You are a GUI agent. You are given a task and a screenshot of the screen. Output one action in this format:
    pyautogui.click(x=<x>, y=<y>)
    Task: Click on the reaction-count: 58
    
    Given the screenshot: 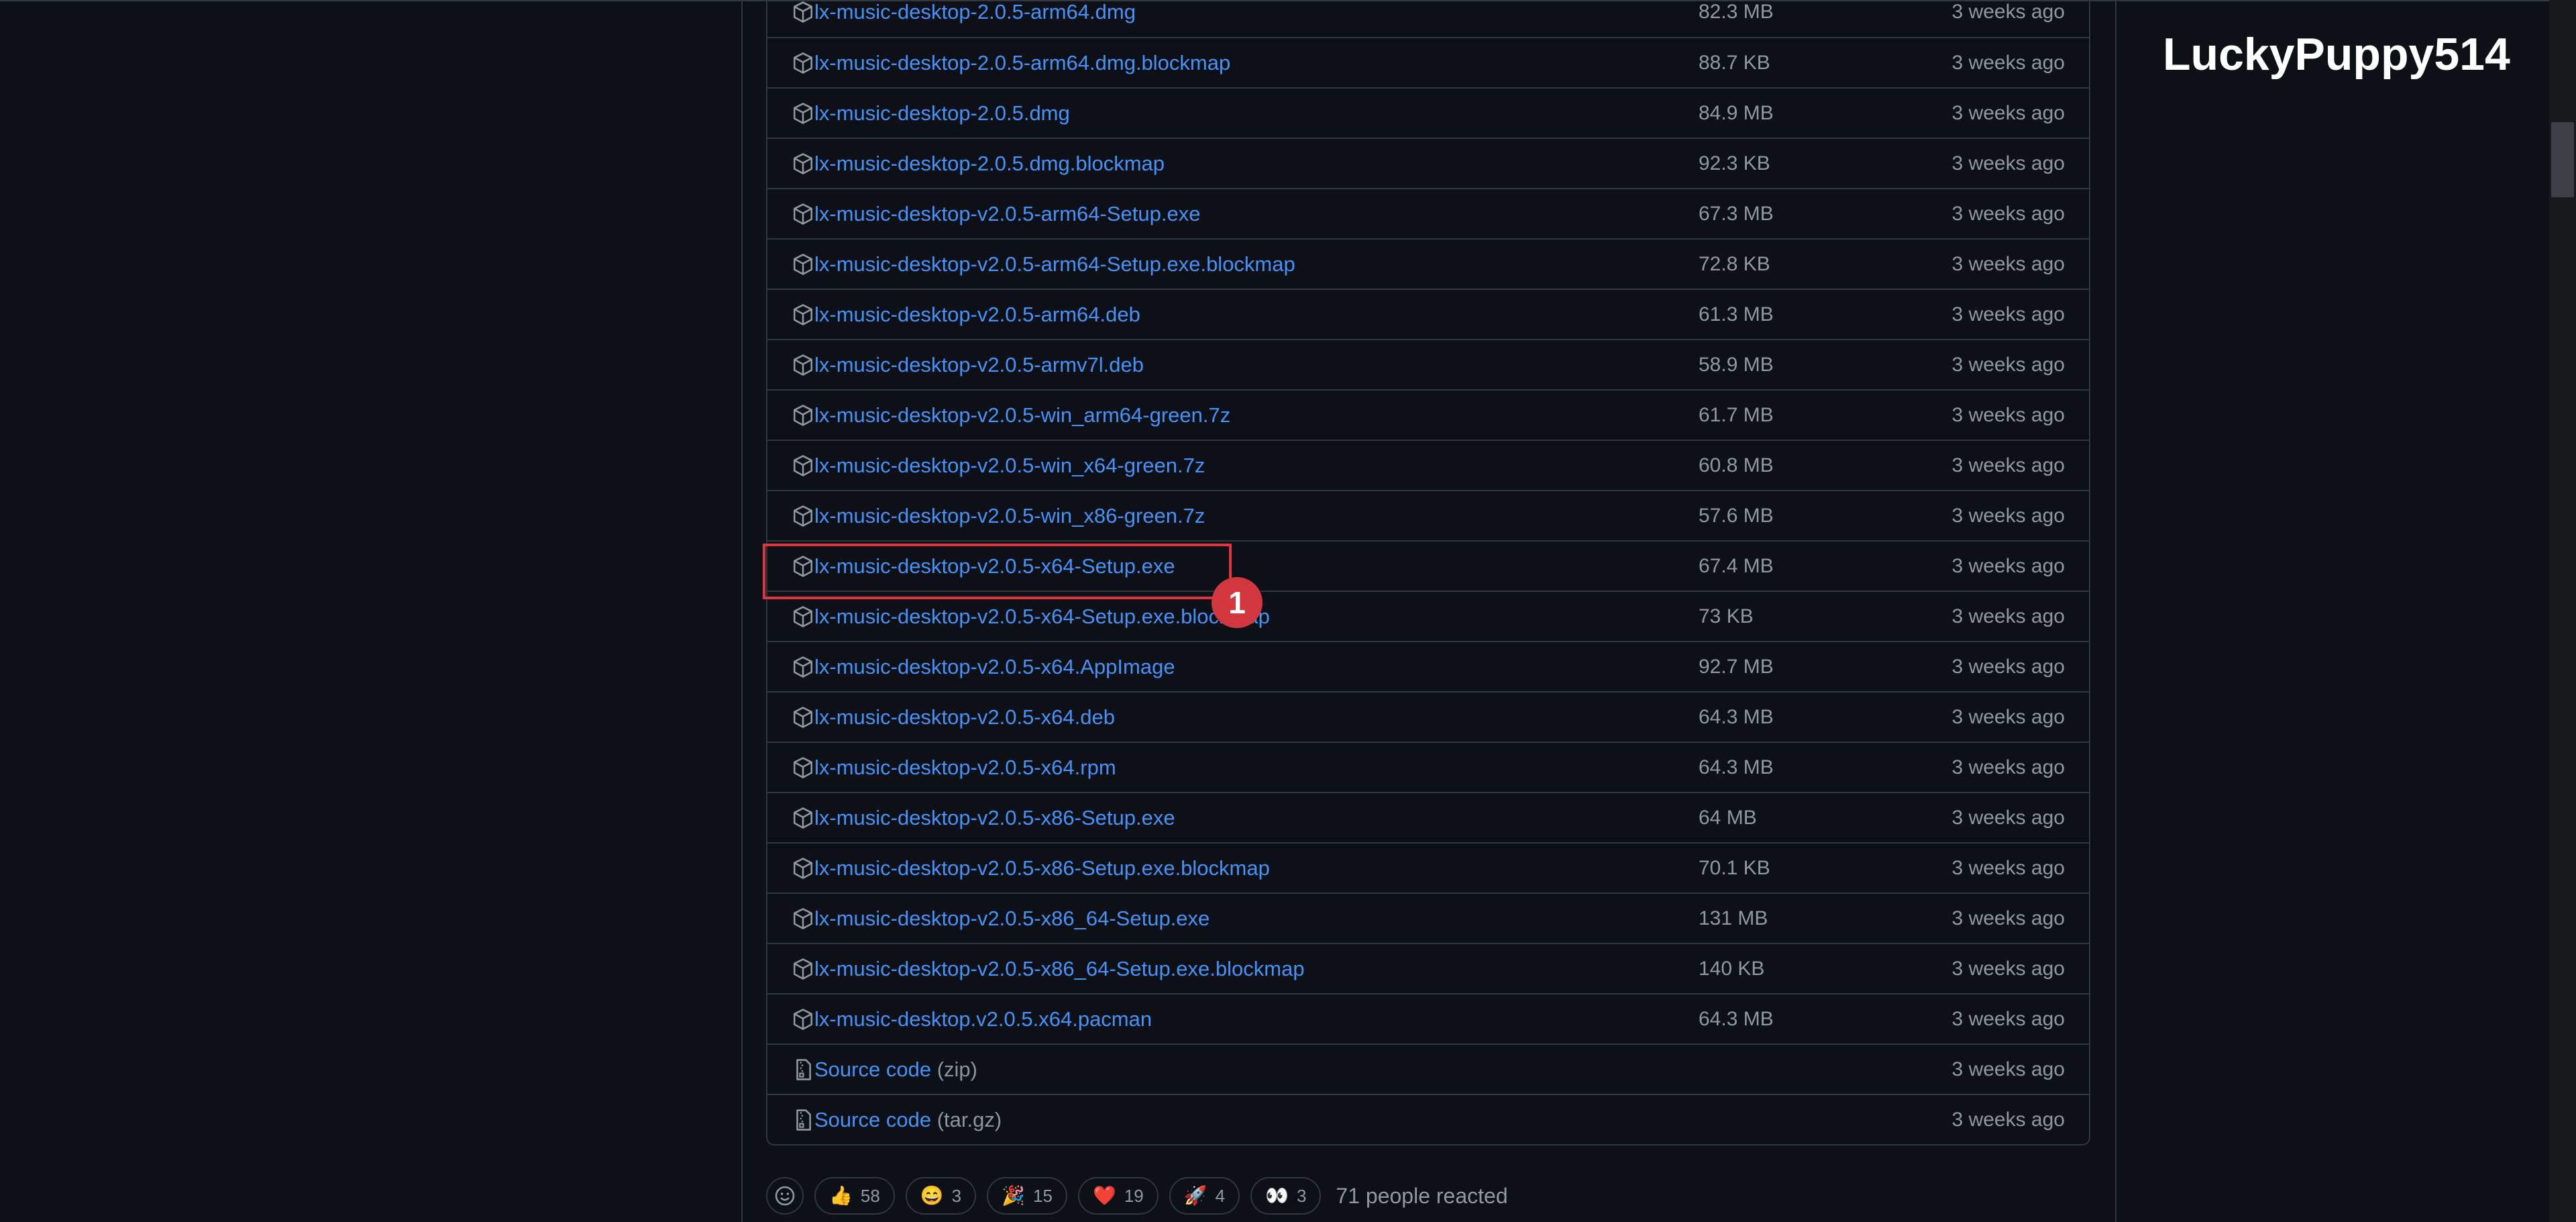 What is the action you would take?
    pyautogui.click(x=870, y=1195)
    